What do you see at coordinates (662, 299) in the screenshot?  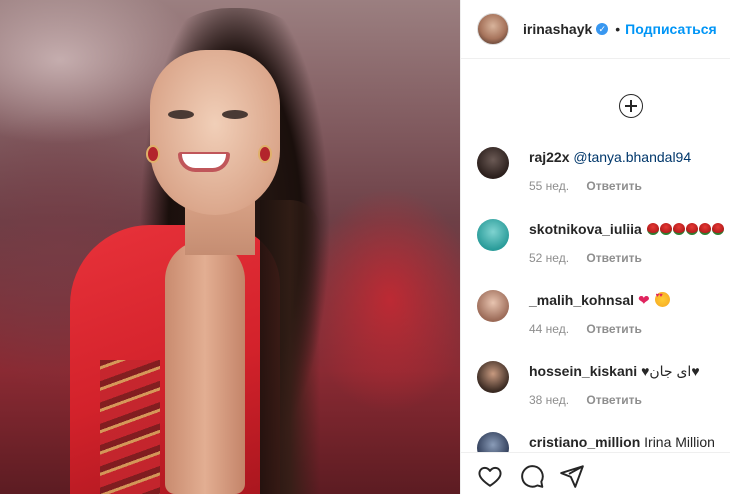 I see `heart-eyes-emoji-icon` at bounding box center [662, 299].